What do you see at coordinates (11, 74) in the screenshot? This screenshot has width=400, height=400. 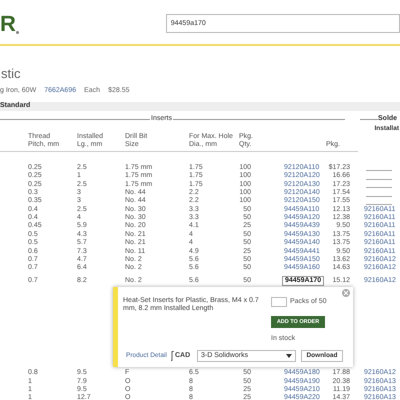 I see `page-title: stic` at bounding box center [11, 74].